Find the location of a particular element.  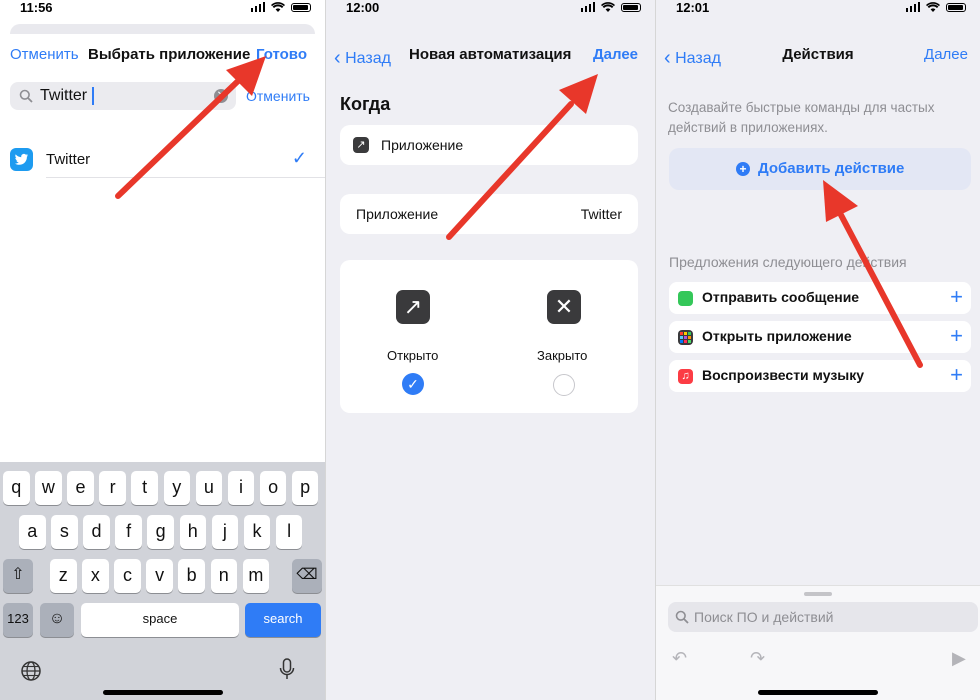

page-title: Выбрать приложение is located at coordinates (169, 54).